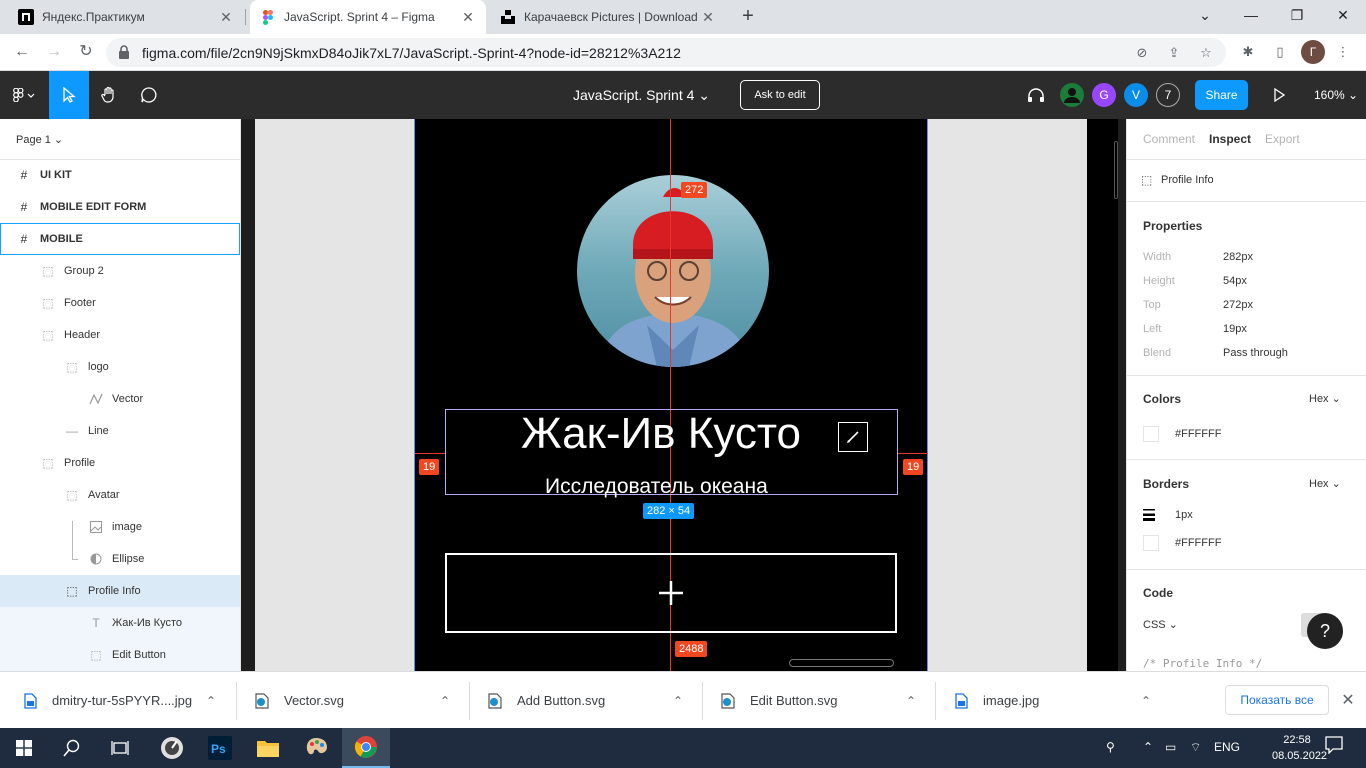 The width and height of the screenshot is (1366, 768). Describe the element at coordinates (1282, 139) in the screenshot. I see `tab-export: Export` at that location.